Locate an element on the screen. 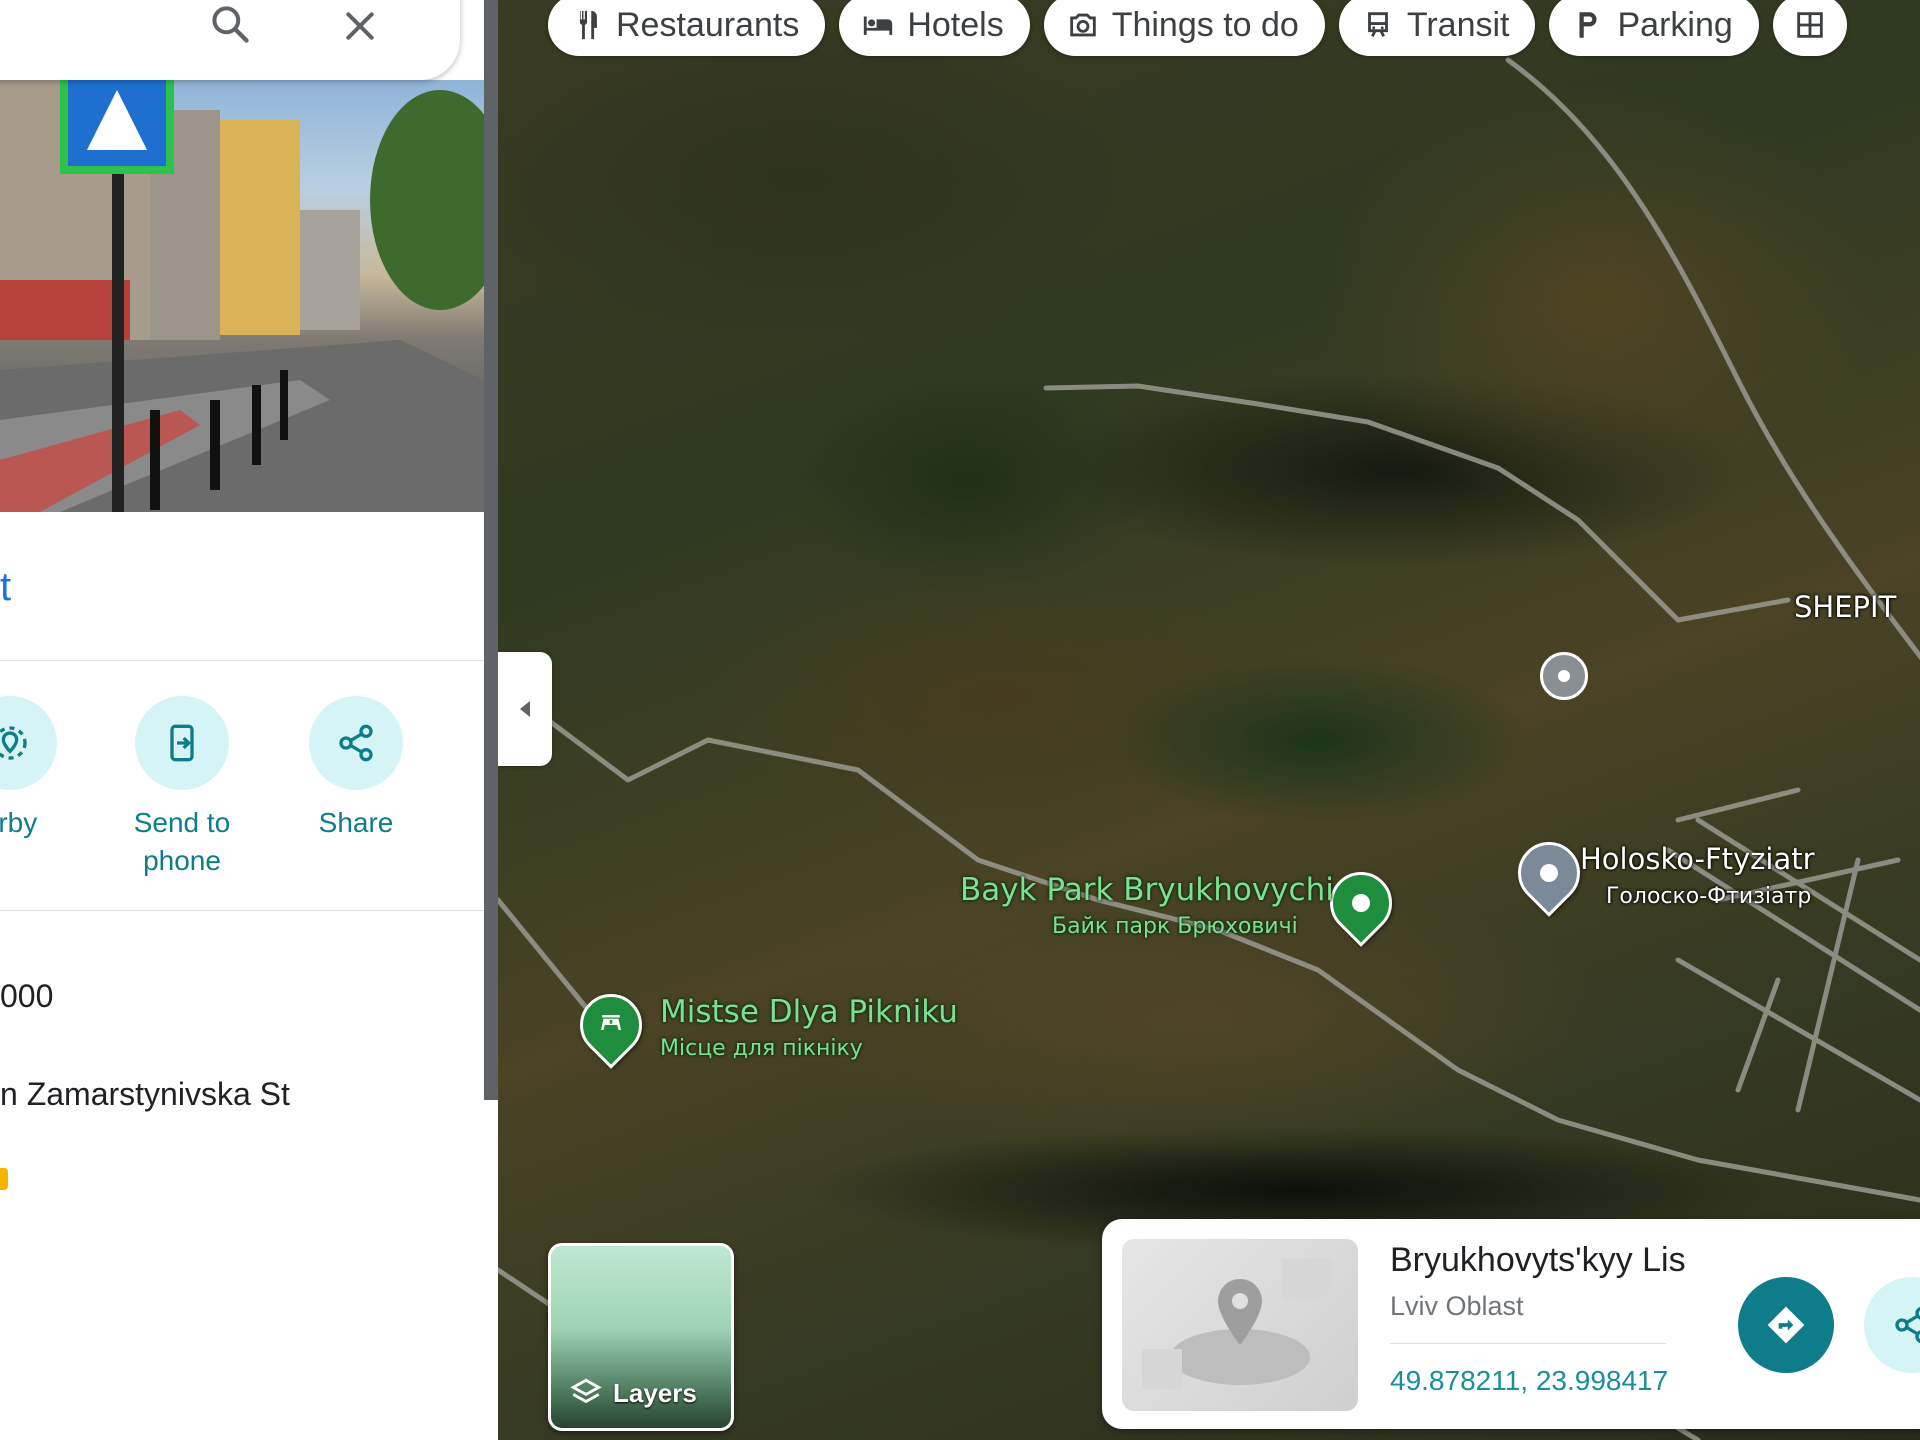 The height and width of the screenshot is (1440, 1920). place-thumbnail is located at coordinates (1240, 1325).